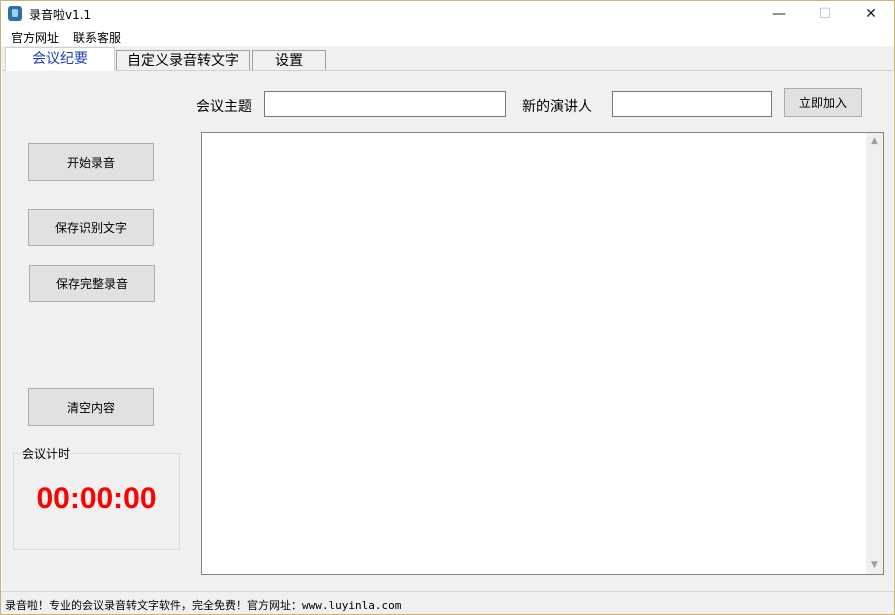 The width and height of the screenshot is (895, 615). What do you see at coordinates (874, 141) in the screenshot?
I see `chevron-up-icon: ▲` at bounding box center [874, 141].